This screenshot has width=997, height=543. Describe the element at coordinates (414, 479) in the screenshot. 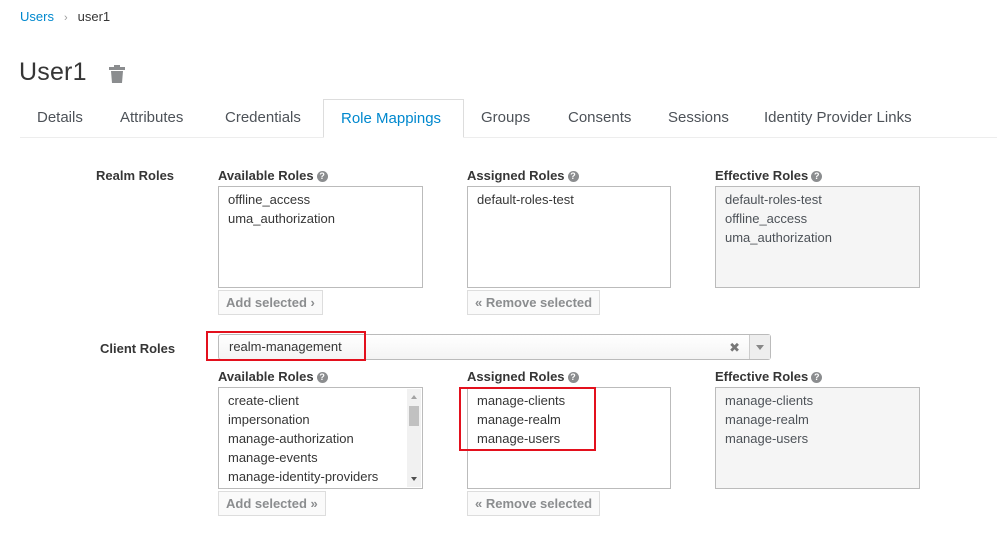

I see `scroll-down-icon` at that location.